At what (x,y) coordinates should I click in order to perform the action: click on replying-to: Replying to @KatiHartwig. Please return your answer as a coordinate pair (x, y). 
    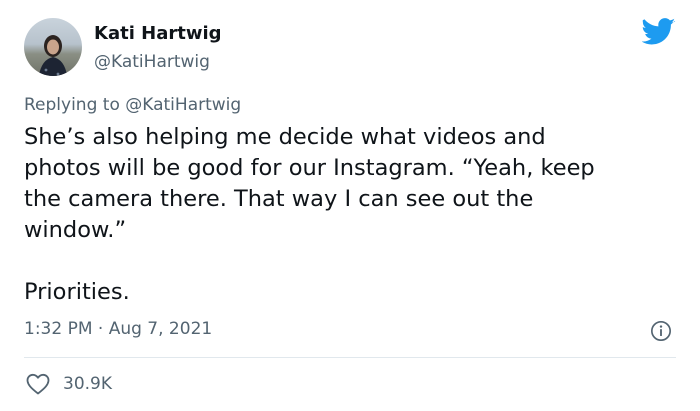
    Looking at the image, I should click on (132, 105).